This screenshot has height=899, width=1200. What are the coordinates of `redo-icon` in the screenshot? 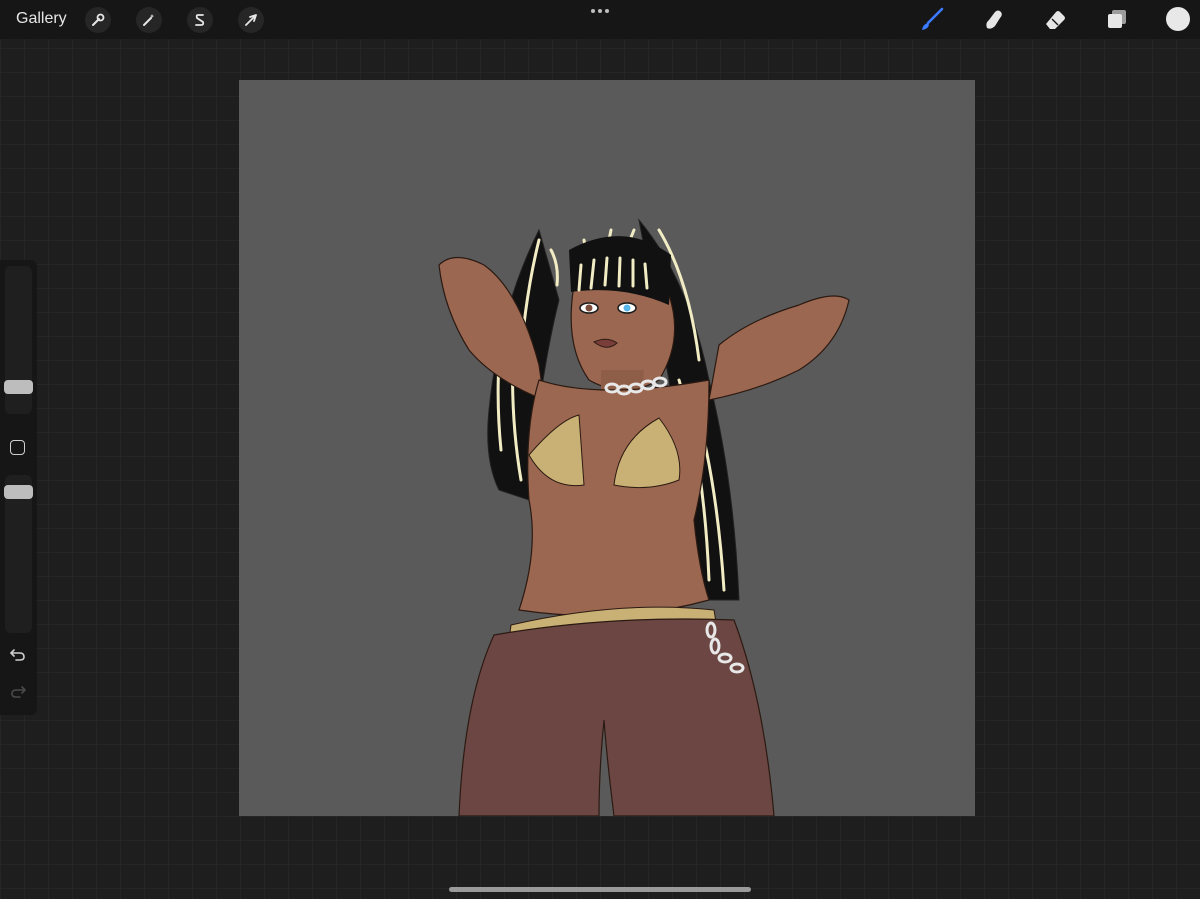 It's located at (18, 692).